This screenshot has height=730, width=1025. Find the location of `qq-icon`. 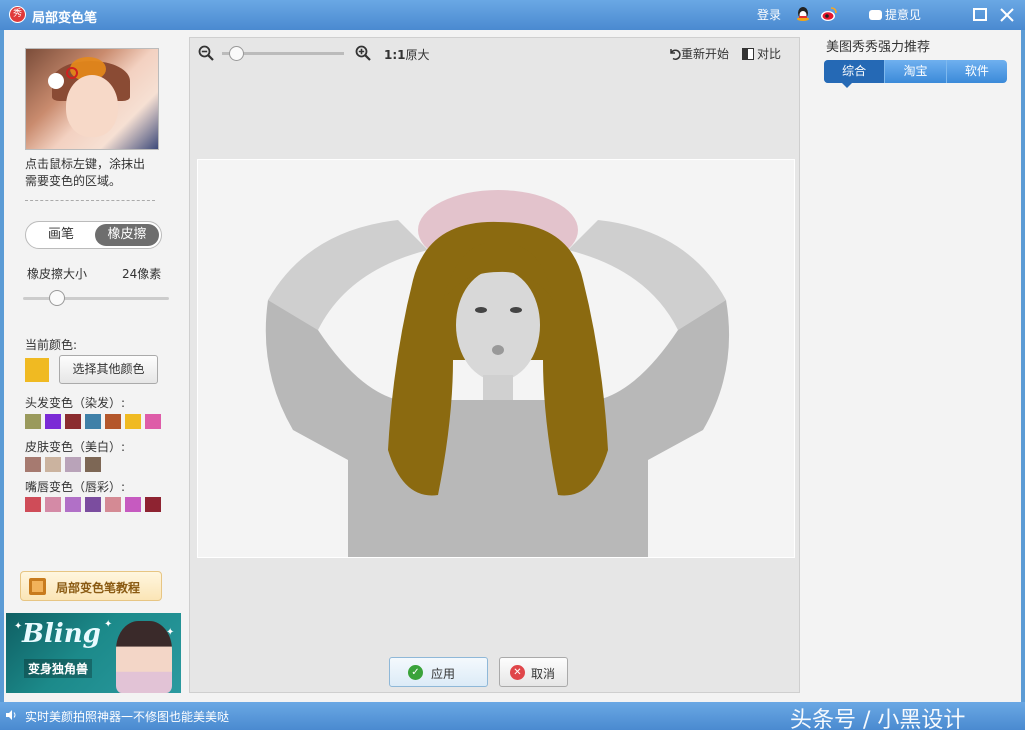

qq-icon is located at coordinates (803, 14).